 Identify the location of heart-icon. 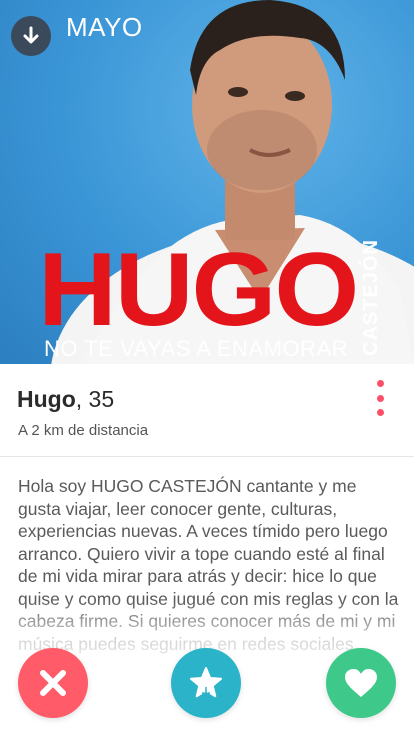
(361, 683).